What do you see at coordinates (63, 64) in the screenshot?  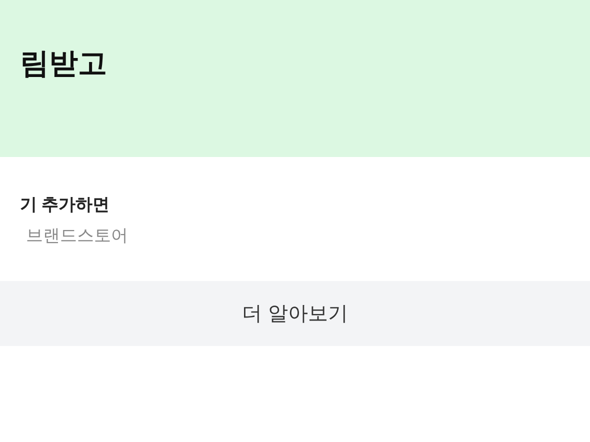 I see `banner-title: 림받고` at bounding box center [63, 64].